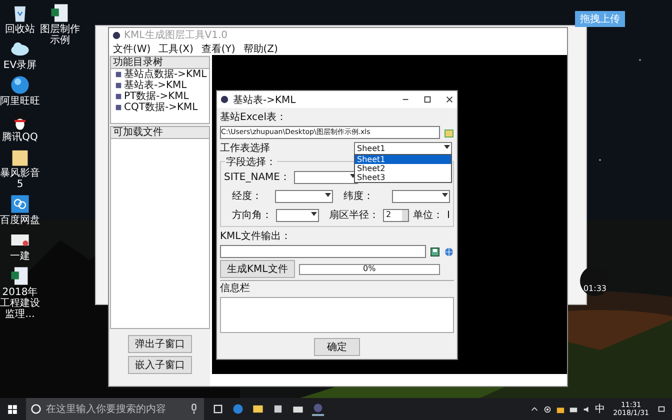 Image resolution: width=672 pixels, height=420 pixels. Describe the element at coordinates (257, 177) in the screenshot. I see `field-label: SITE_NAME：` at that location.